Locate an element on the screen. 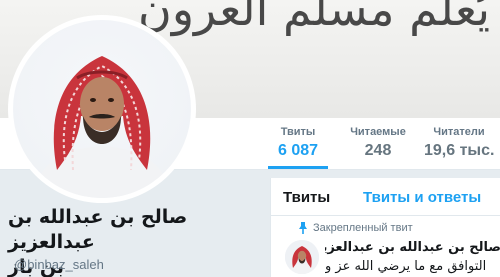  profile-name-line1: صالح بن عبدالله بن عبدالعزيز is located at coordinates (98, 229).